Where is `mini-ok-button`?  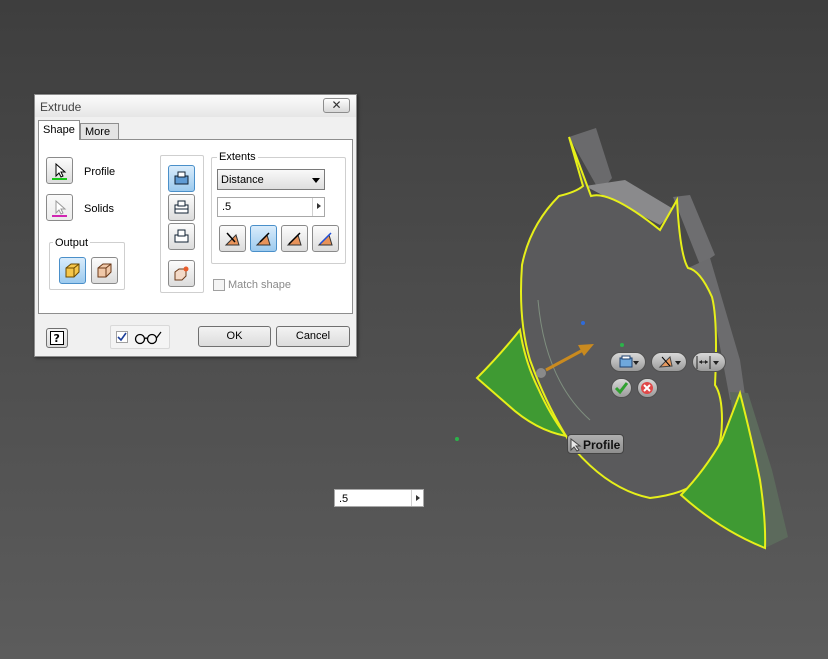
mini-ok-button is located at coordinates (621, 388).